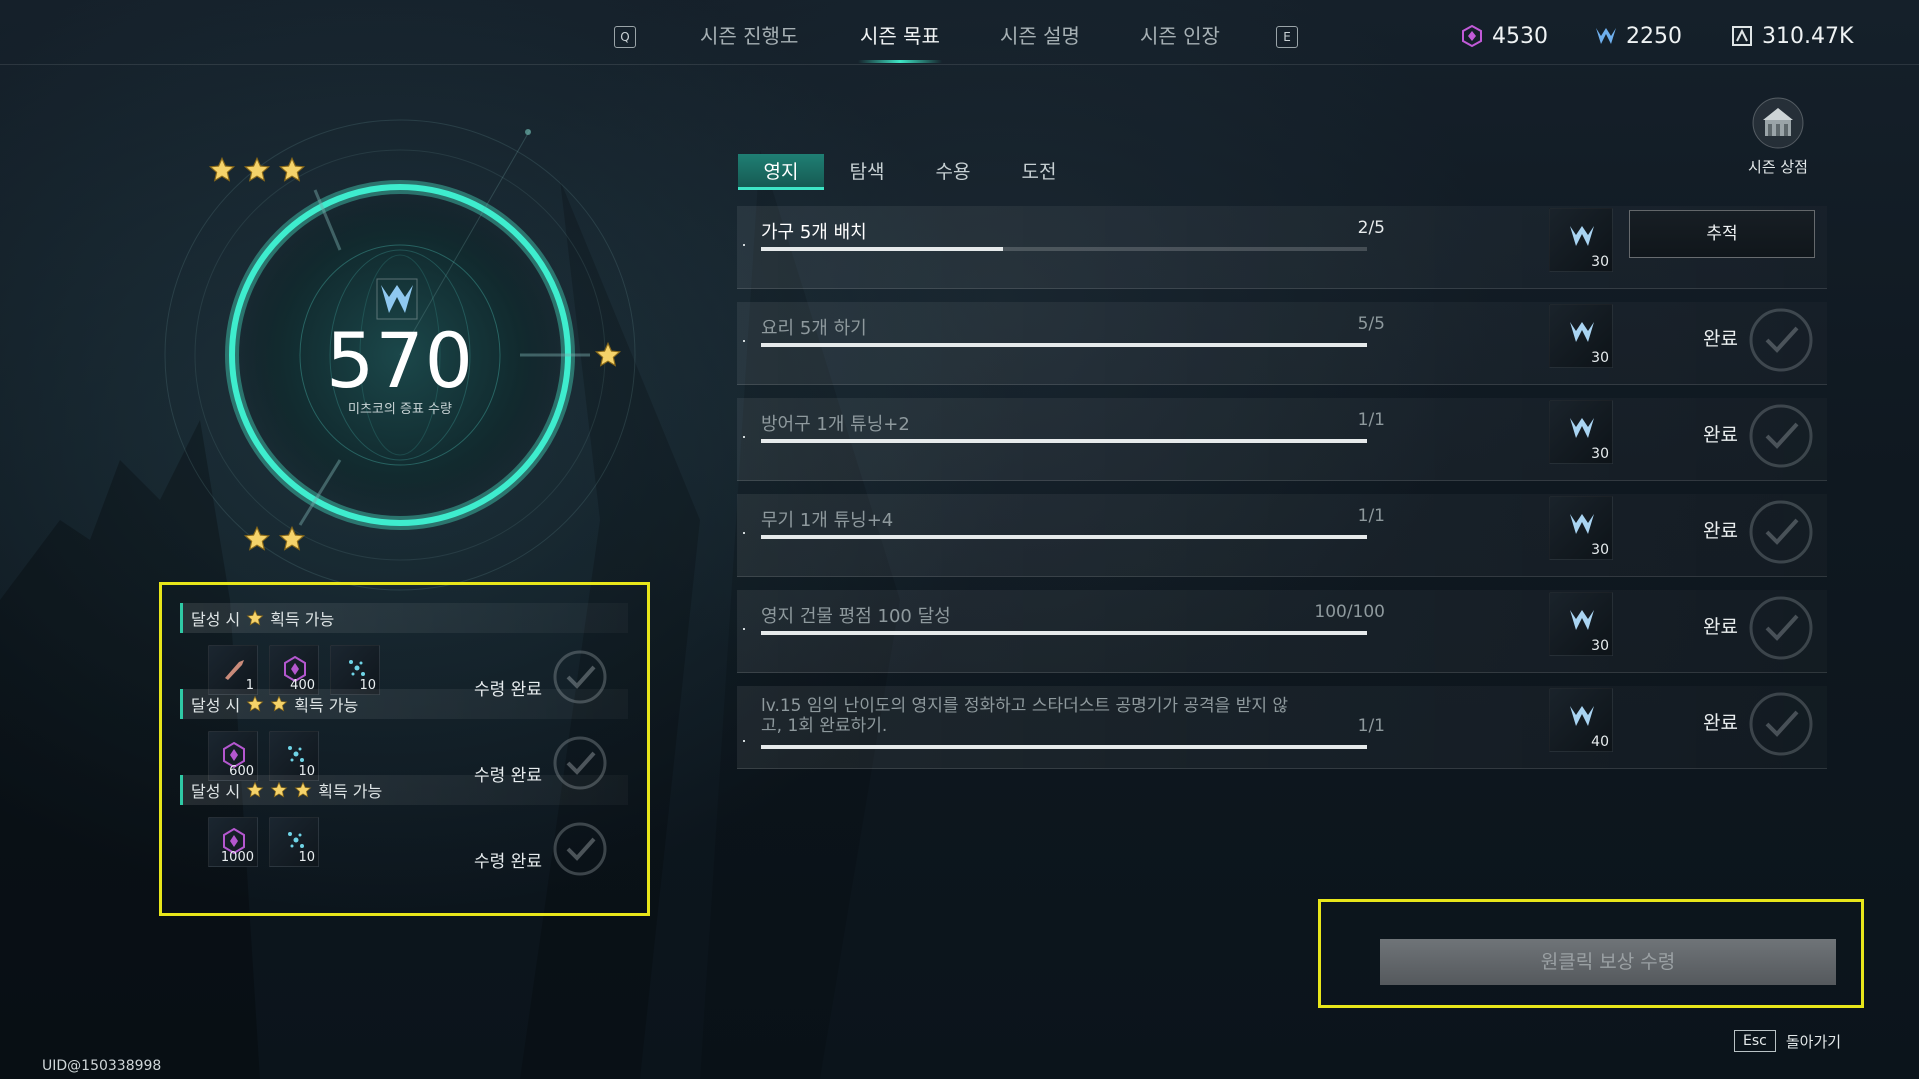 Image resolution: width=1919 pixels, height=1079 pixels. What do you see at coordinates (1742, 36) in the screenshot?
I see `token-icon` at bounding box center [1742, 36].